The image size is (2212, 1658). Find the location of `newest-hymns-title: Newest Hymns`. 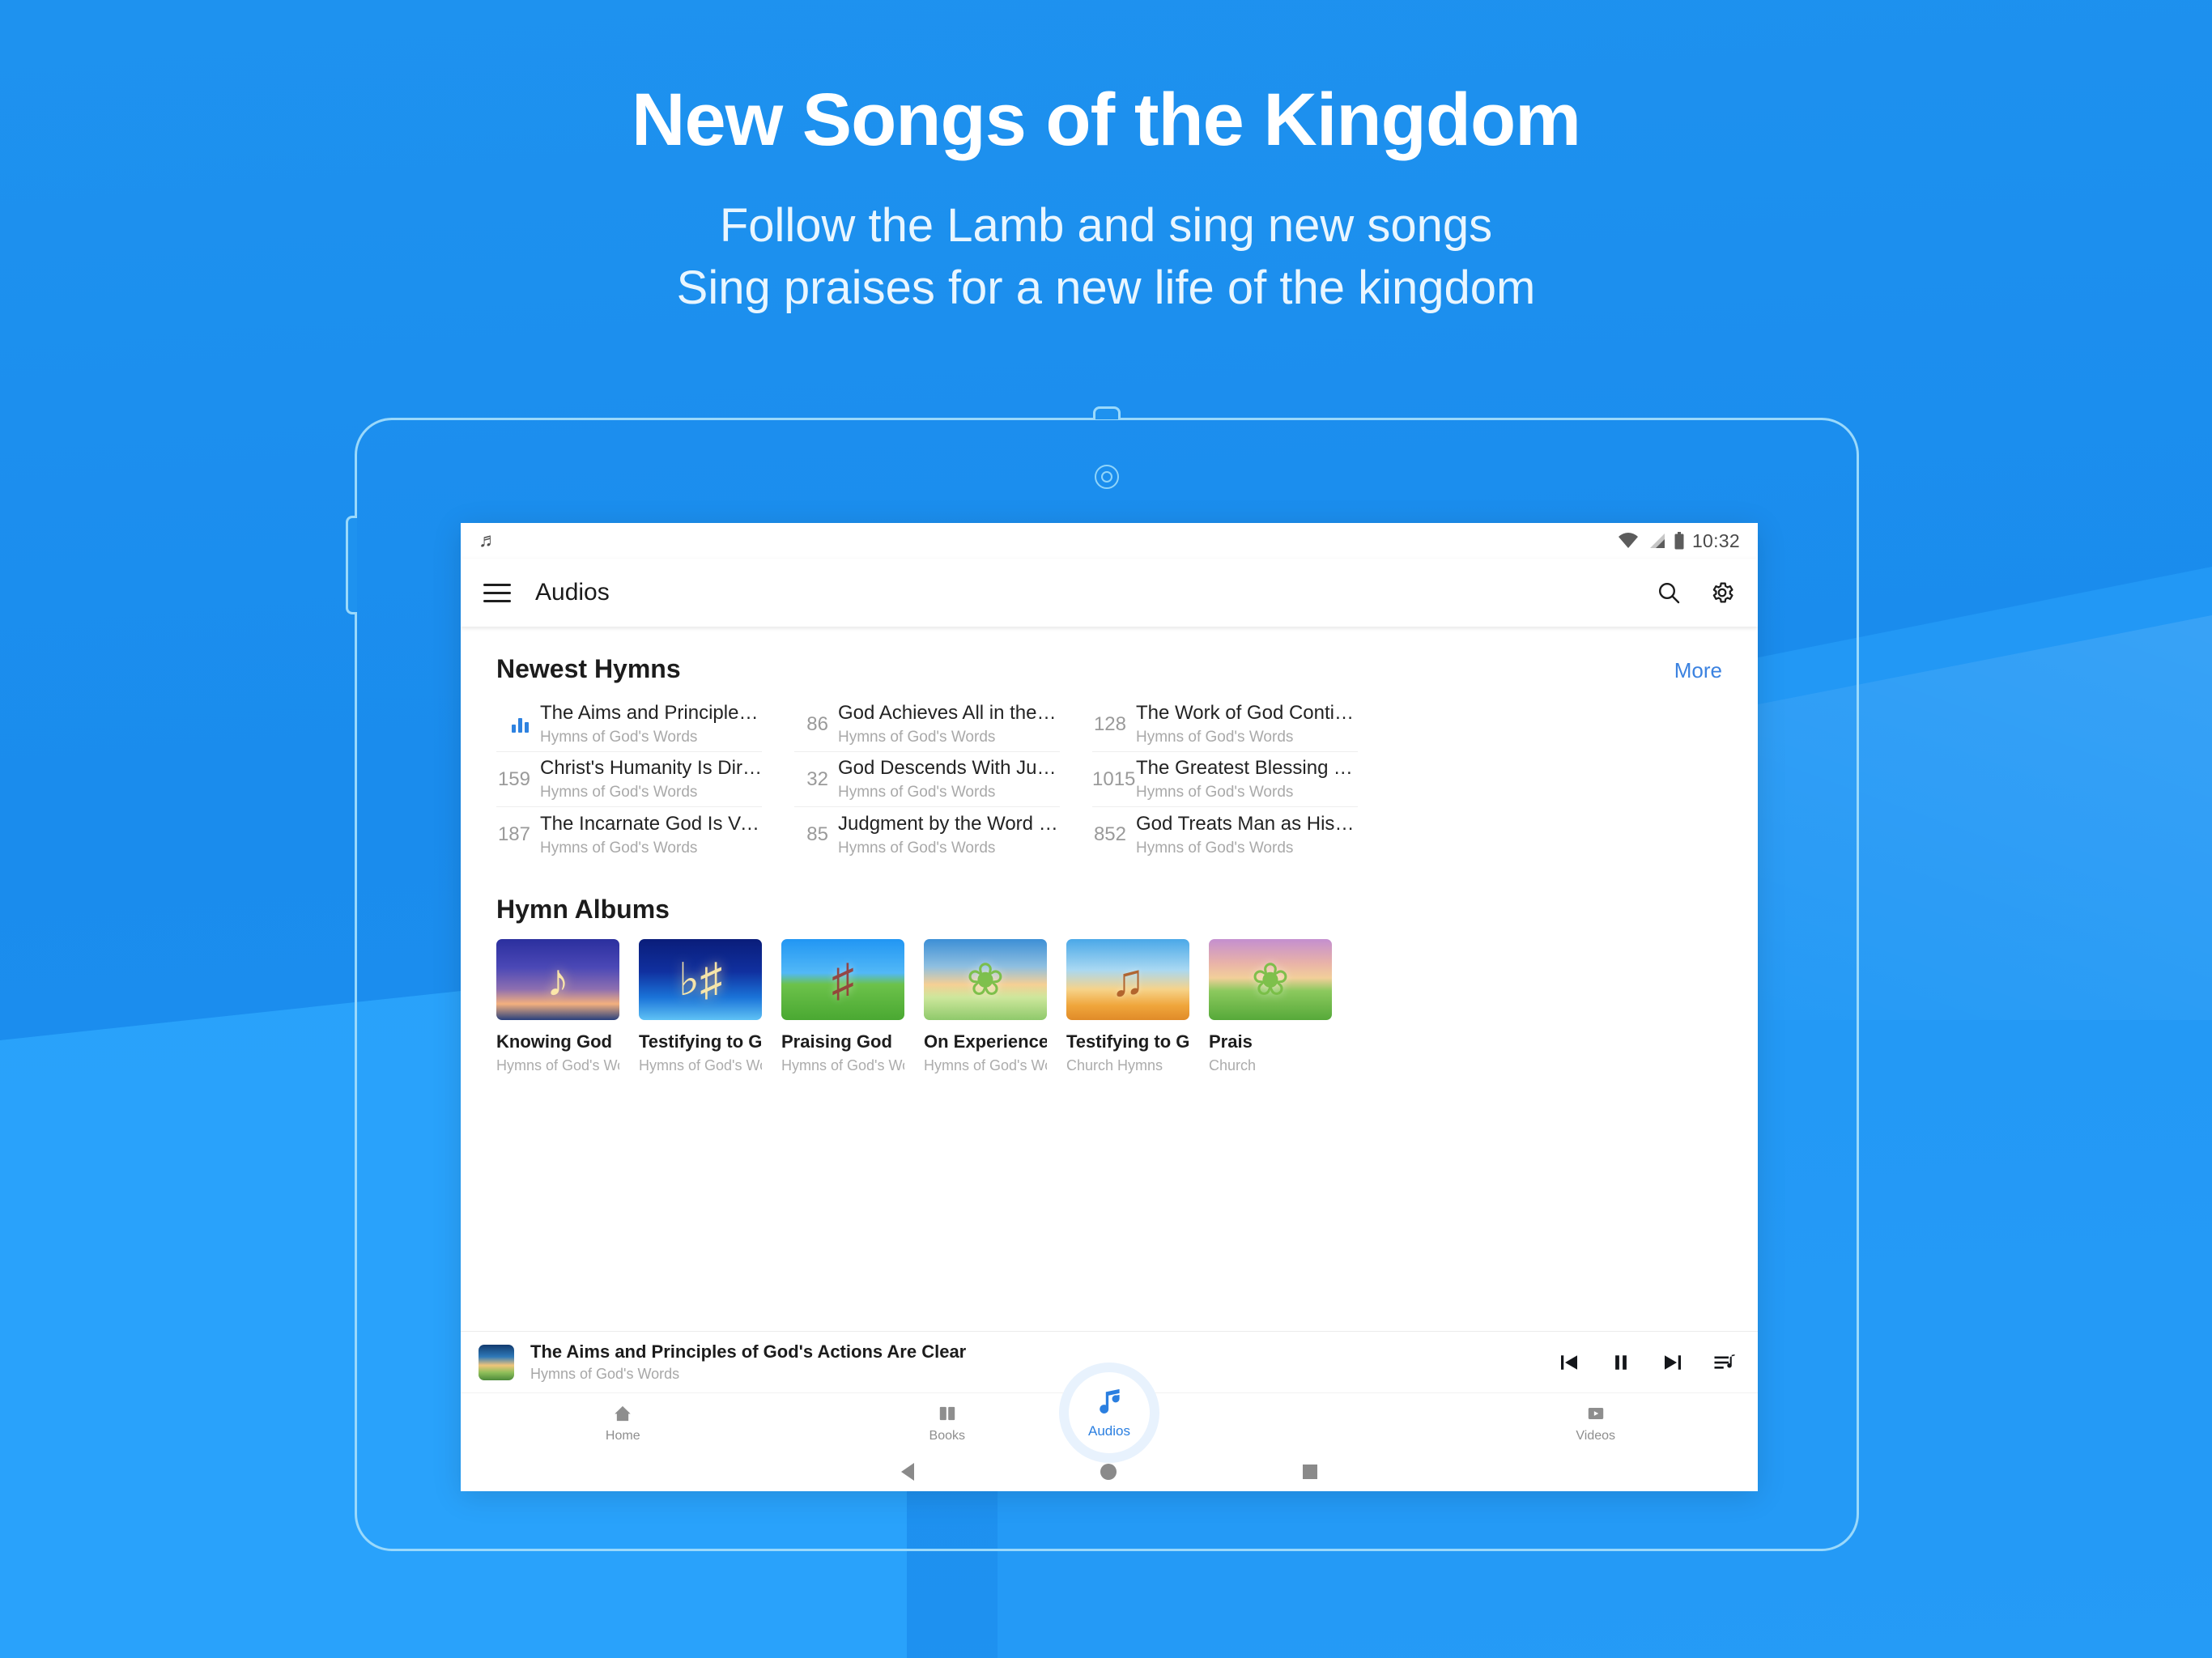

newest-hymns-title: Newest Hymns is located at coordinates (589, 668).